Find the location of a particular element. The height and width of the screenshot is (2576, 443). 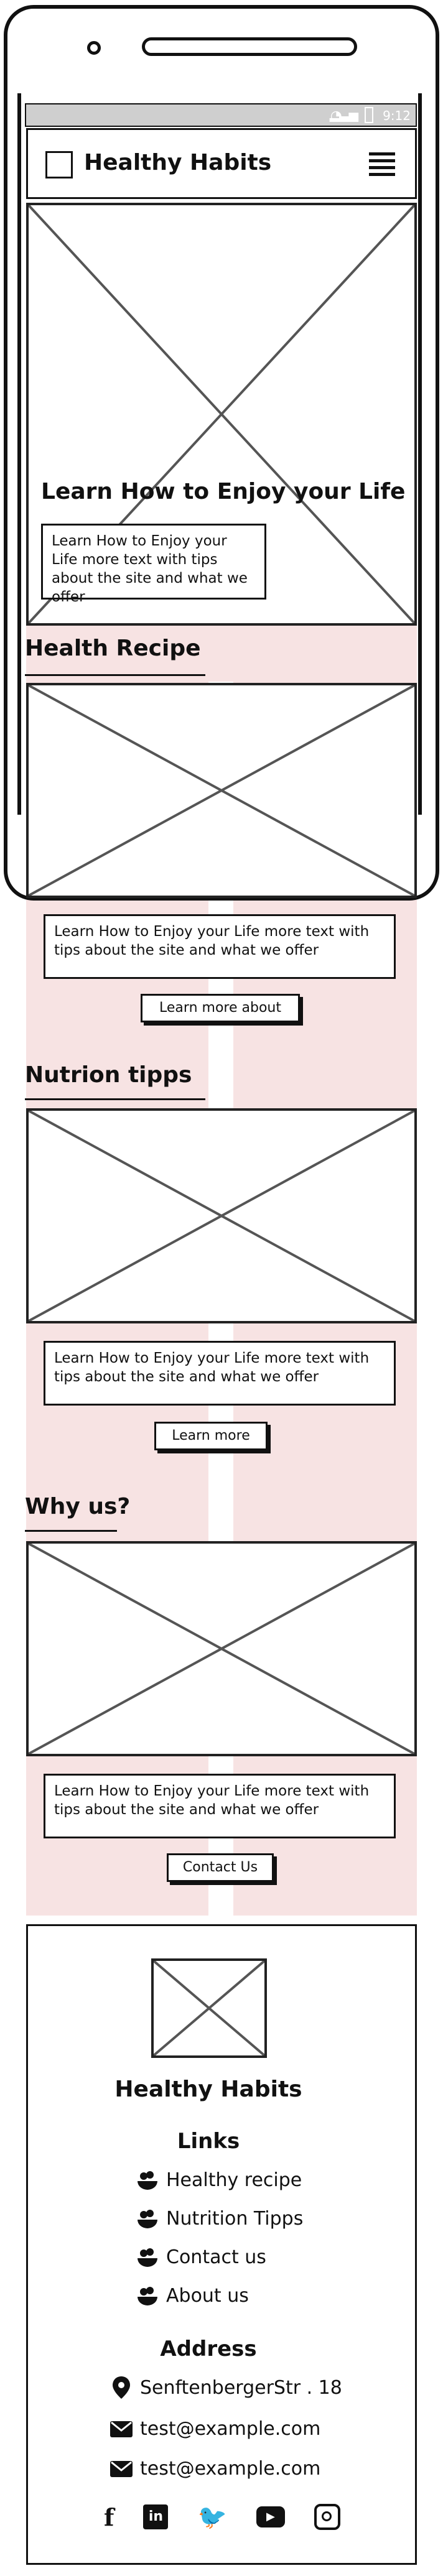

twitter-icon: 🐦 is located at coordinates (213, 2517).